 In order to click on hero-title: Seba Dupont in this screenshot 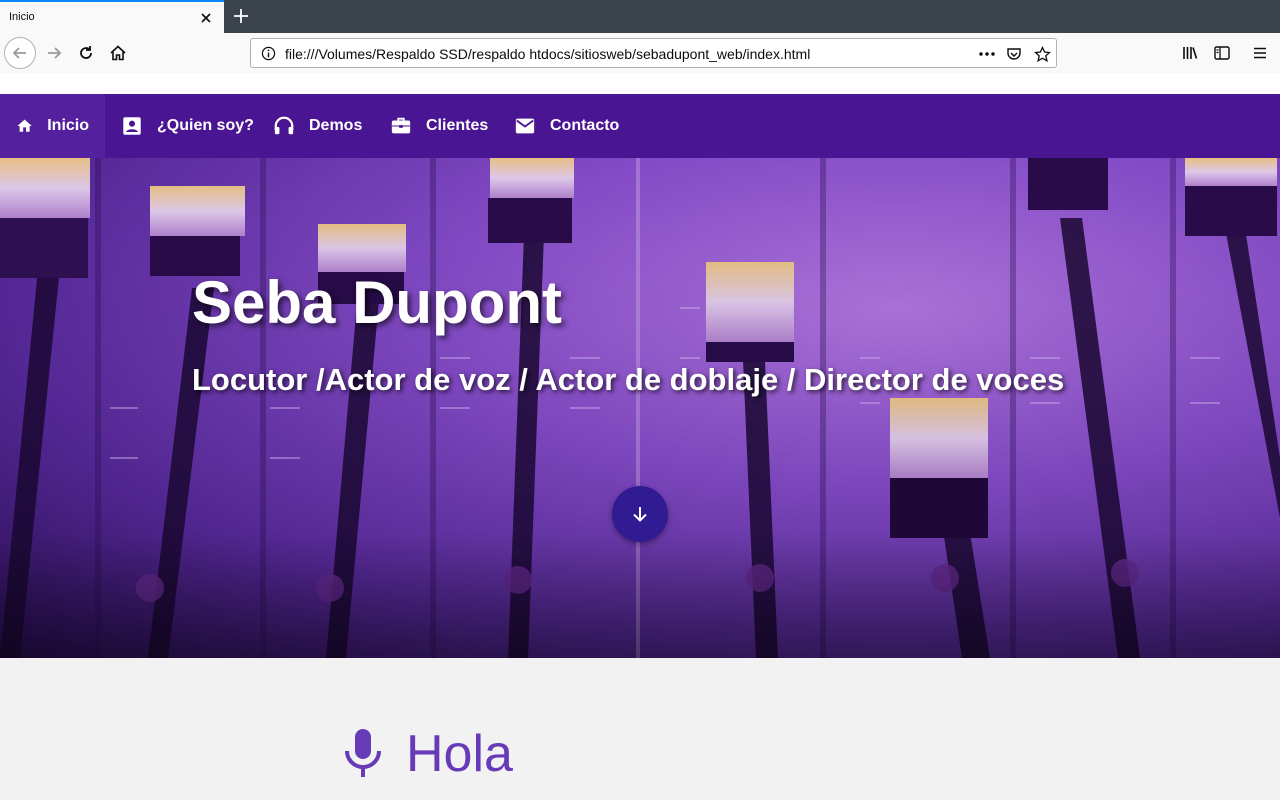, I will do `click(377, 302)`.